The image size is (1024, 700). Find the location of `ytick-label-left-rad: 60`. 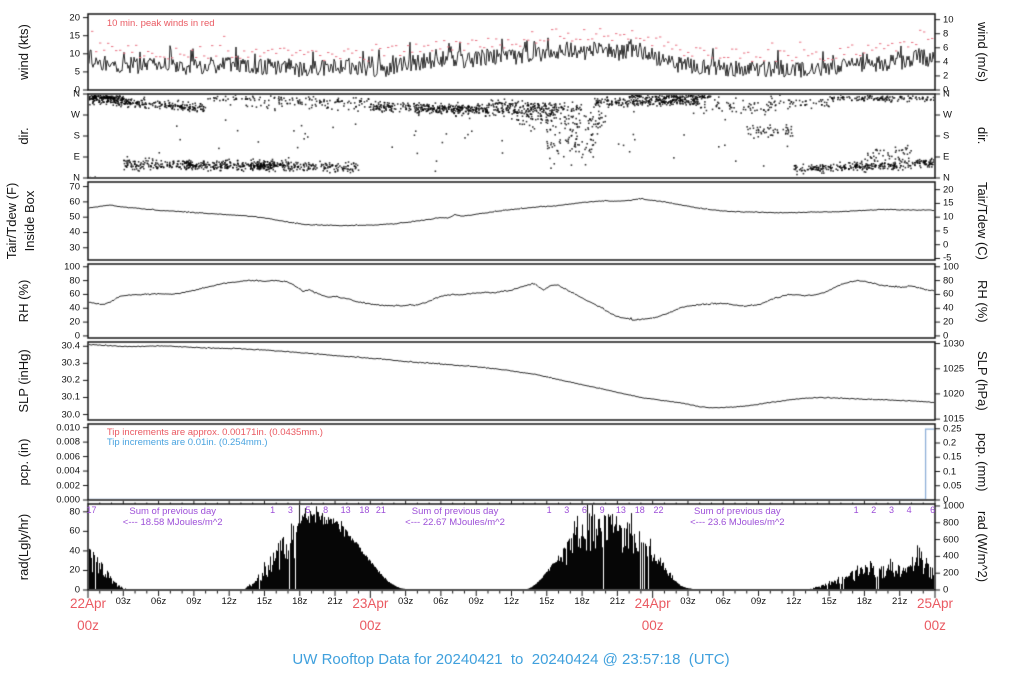

ytick-label-left-rad: 60 is located at coordinates (74, 531).